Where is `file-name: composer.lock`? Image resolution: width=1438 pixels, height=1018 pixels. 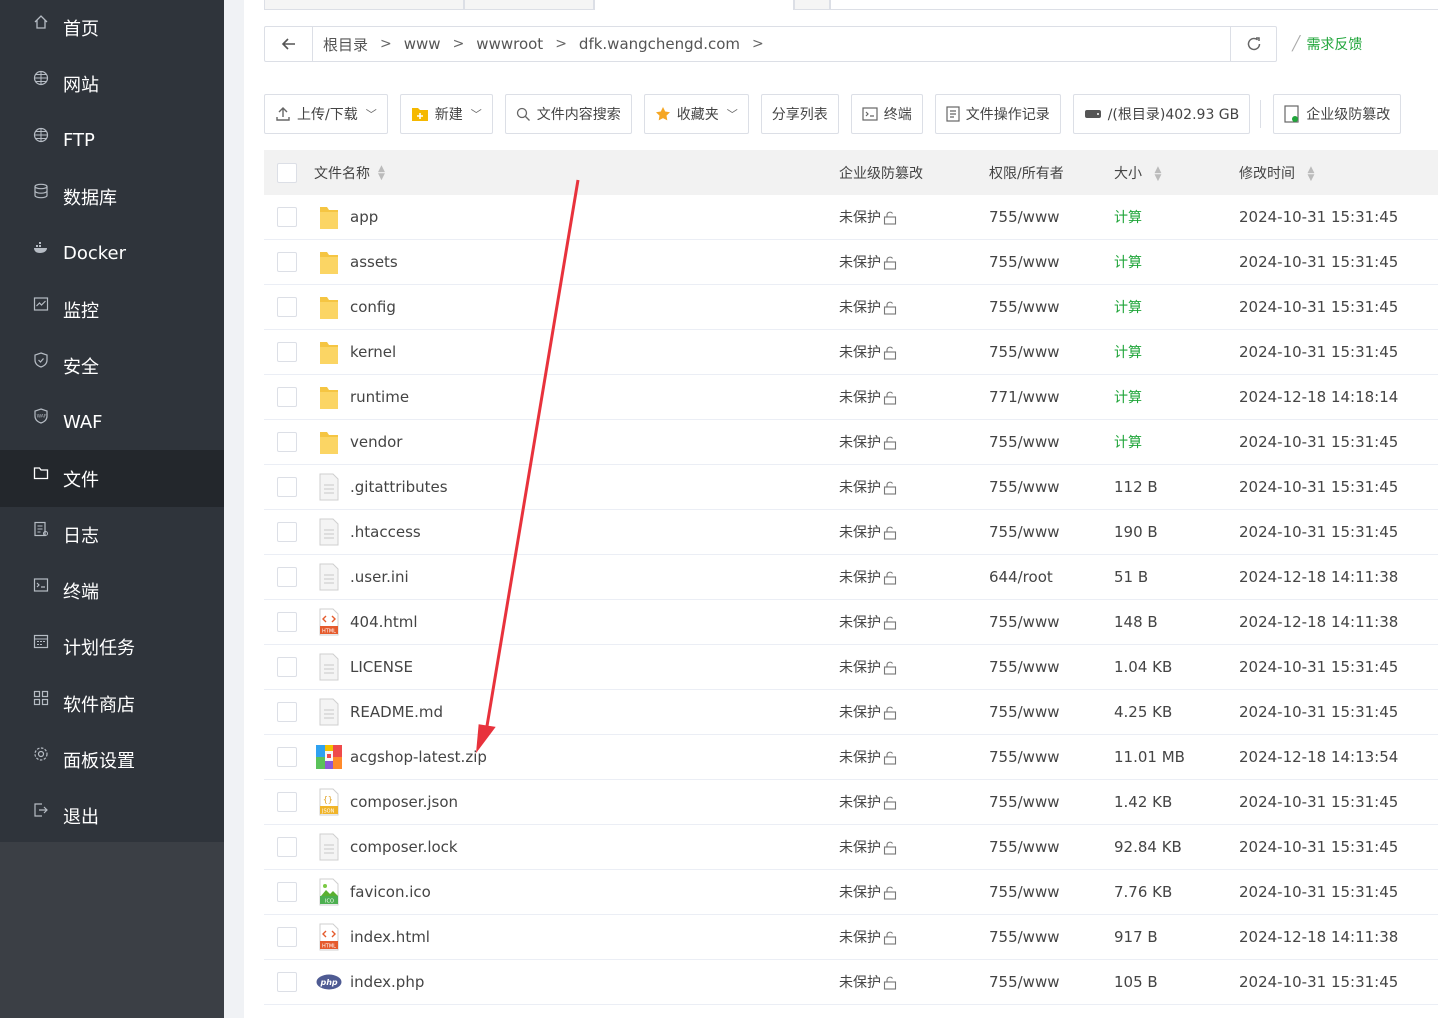 file-name: composer.lock is located at coordinates (404, 847).